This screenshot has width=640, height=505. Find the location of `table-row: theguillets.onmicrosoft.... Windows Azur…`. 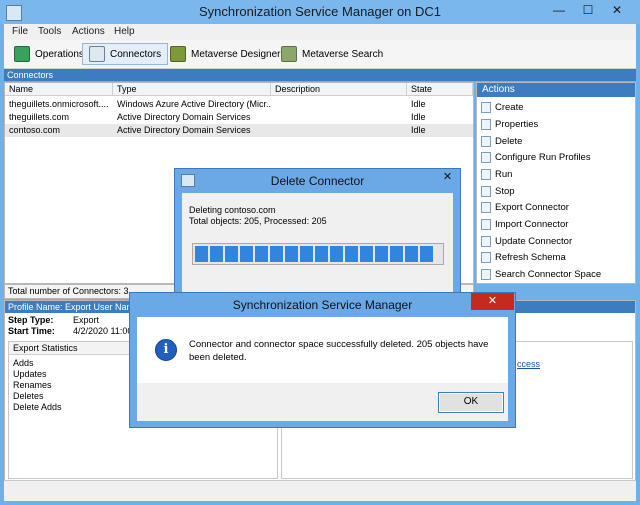

table-row: theguillets.onmicrosoft.... Windows Azur… is located at coordinates (239, 104).